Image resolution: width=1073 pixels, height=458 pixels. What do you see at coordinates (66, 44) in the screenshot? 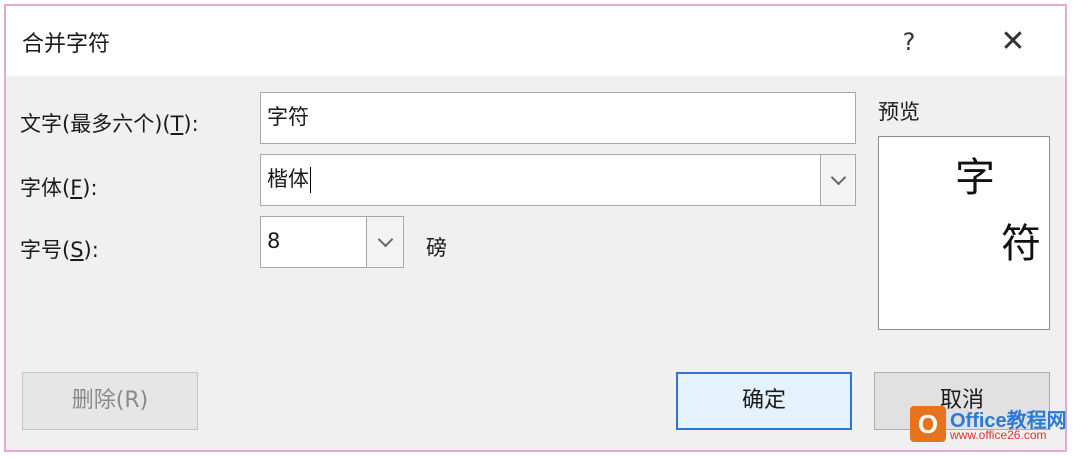
I see `dialog-title: 合并字符` at bounding box center [66, 44].